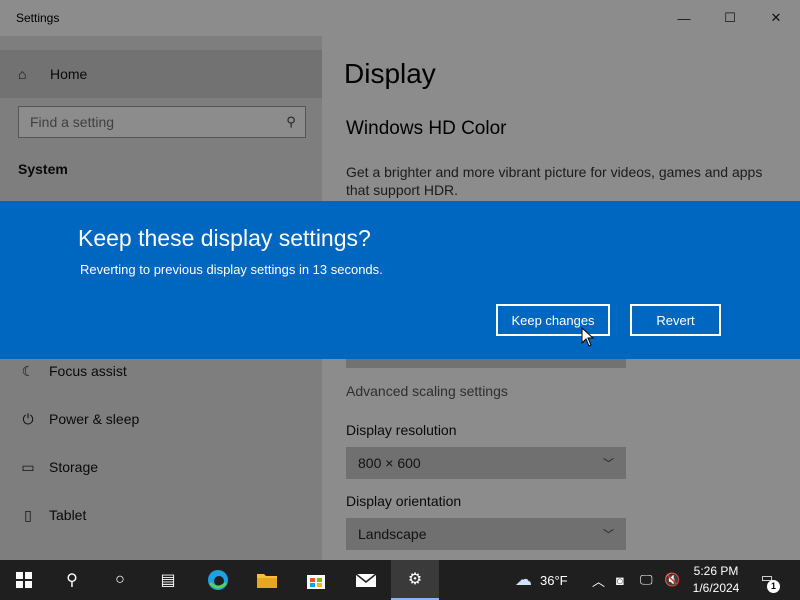 This screenshot has width=800, height=600. I want to click on advanced-scaling-link: Advanced scaling settings, so click(427, 391).